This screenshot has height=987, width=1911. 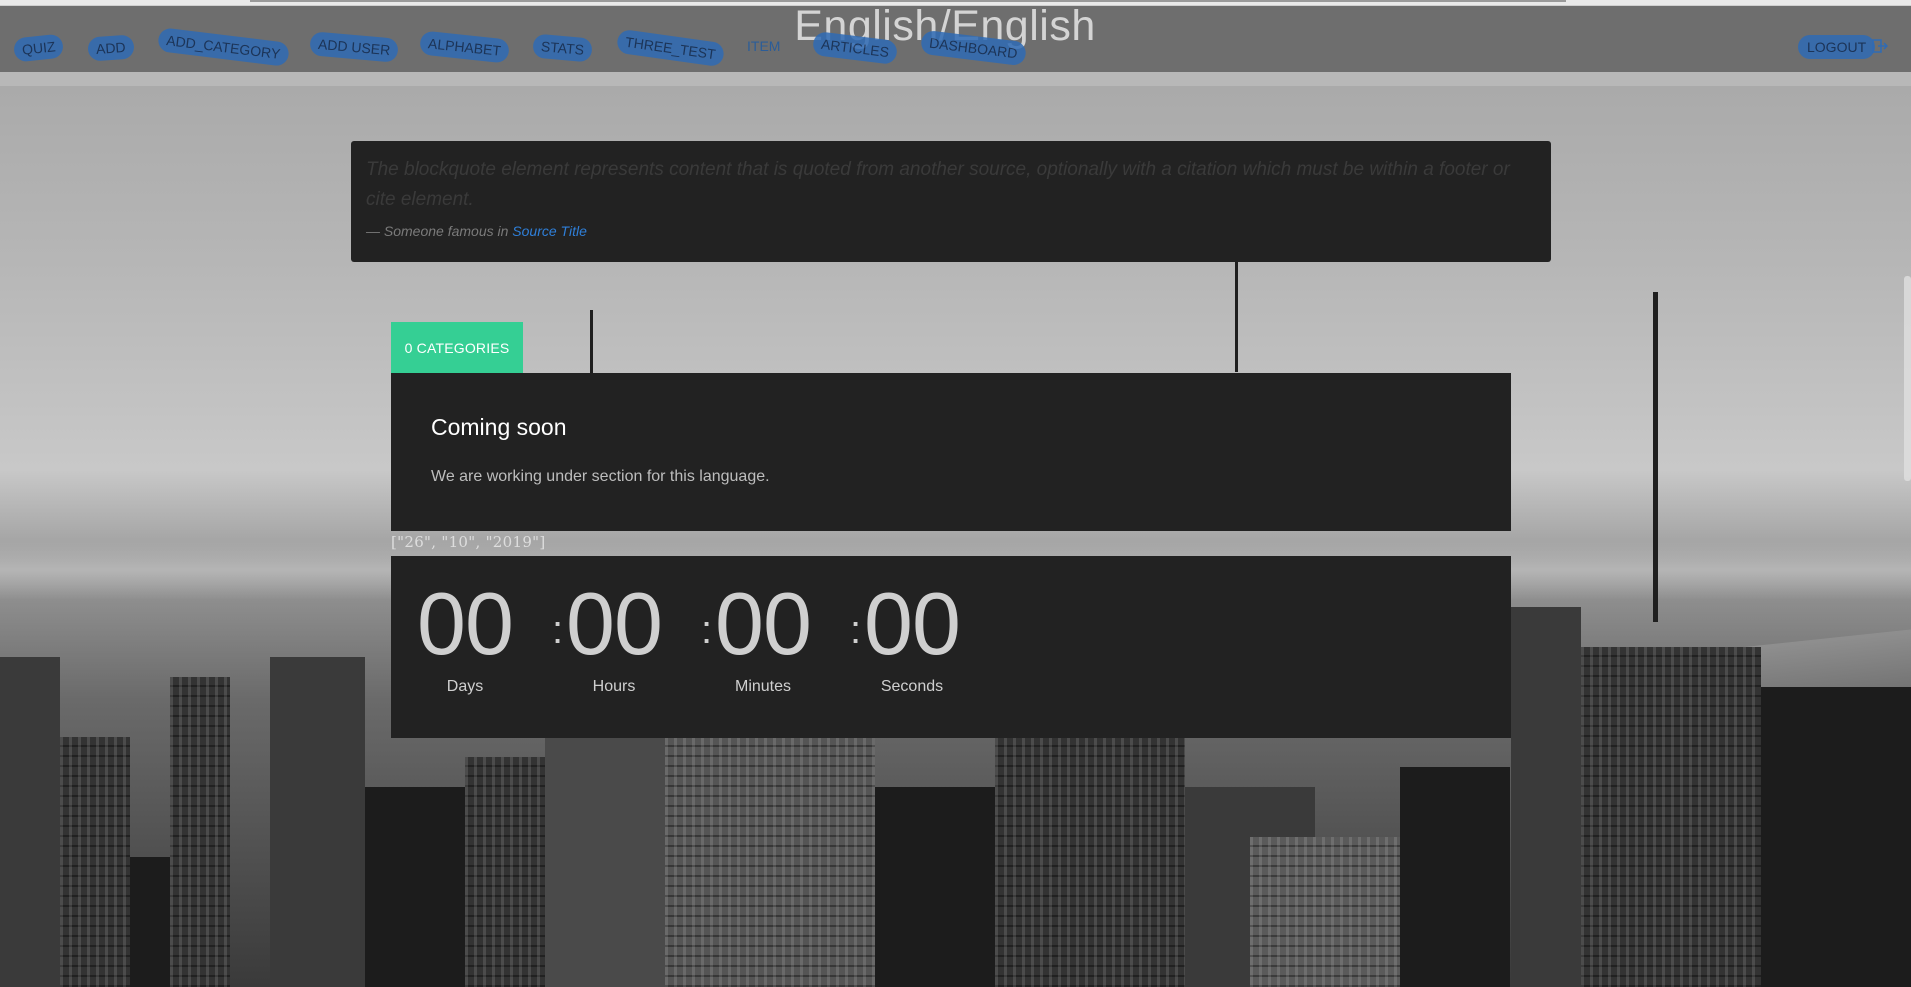 I want to click on countdown-days-label: Days, so click(x=465, y=686).